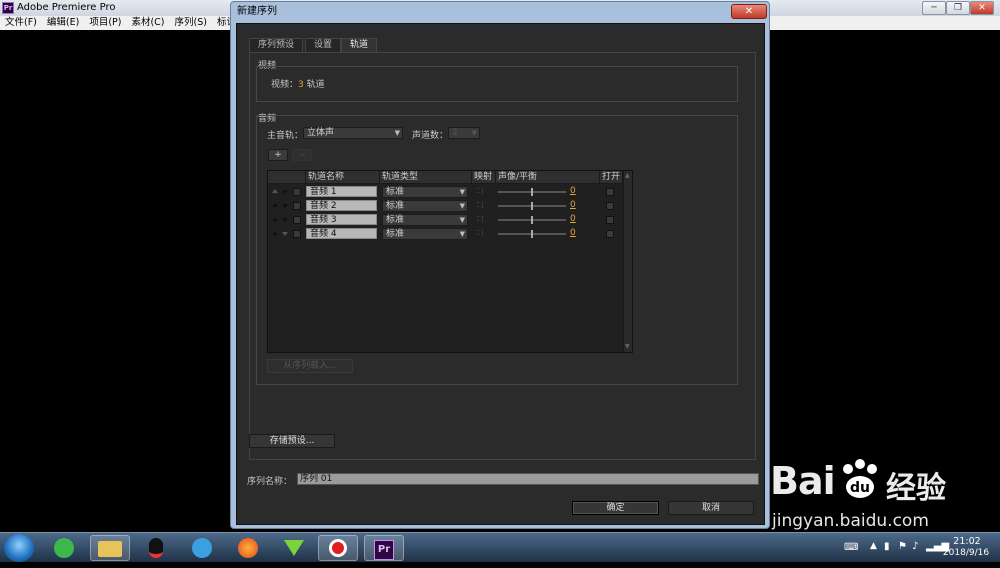 The height and width of the screenshot is (568, 1000). What do you see at coordinates (966, 553) in the screenshot?
I see `clock-date: 2018/9/16` at bounding box center [966, 553].